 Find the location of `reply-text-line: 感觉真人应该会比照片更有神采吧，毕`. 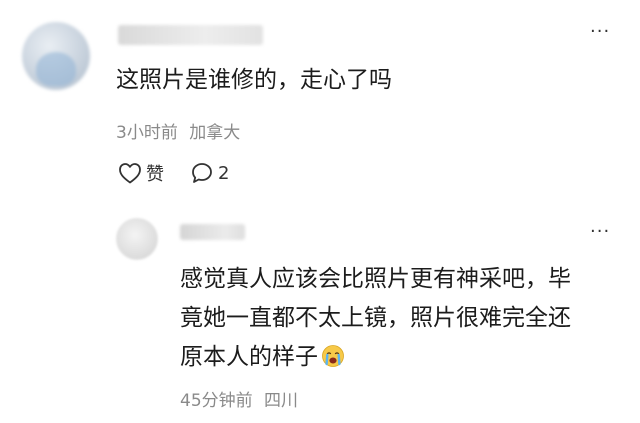

reply-text-line: 感觉真人应该会比照片更有神采吧，毕 is located at coordinates (375, 279).